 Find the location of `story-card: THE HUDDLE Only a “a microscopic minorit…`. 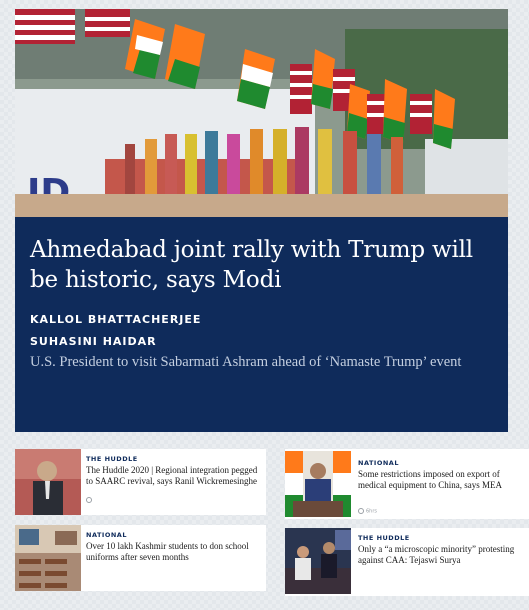

story-card: THE HUDDLE Only a “a microscopic minorit… is located at coordinates (407, 562).